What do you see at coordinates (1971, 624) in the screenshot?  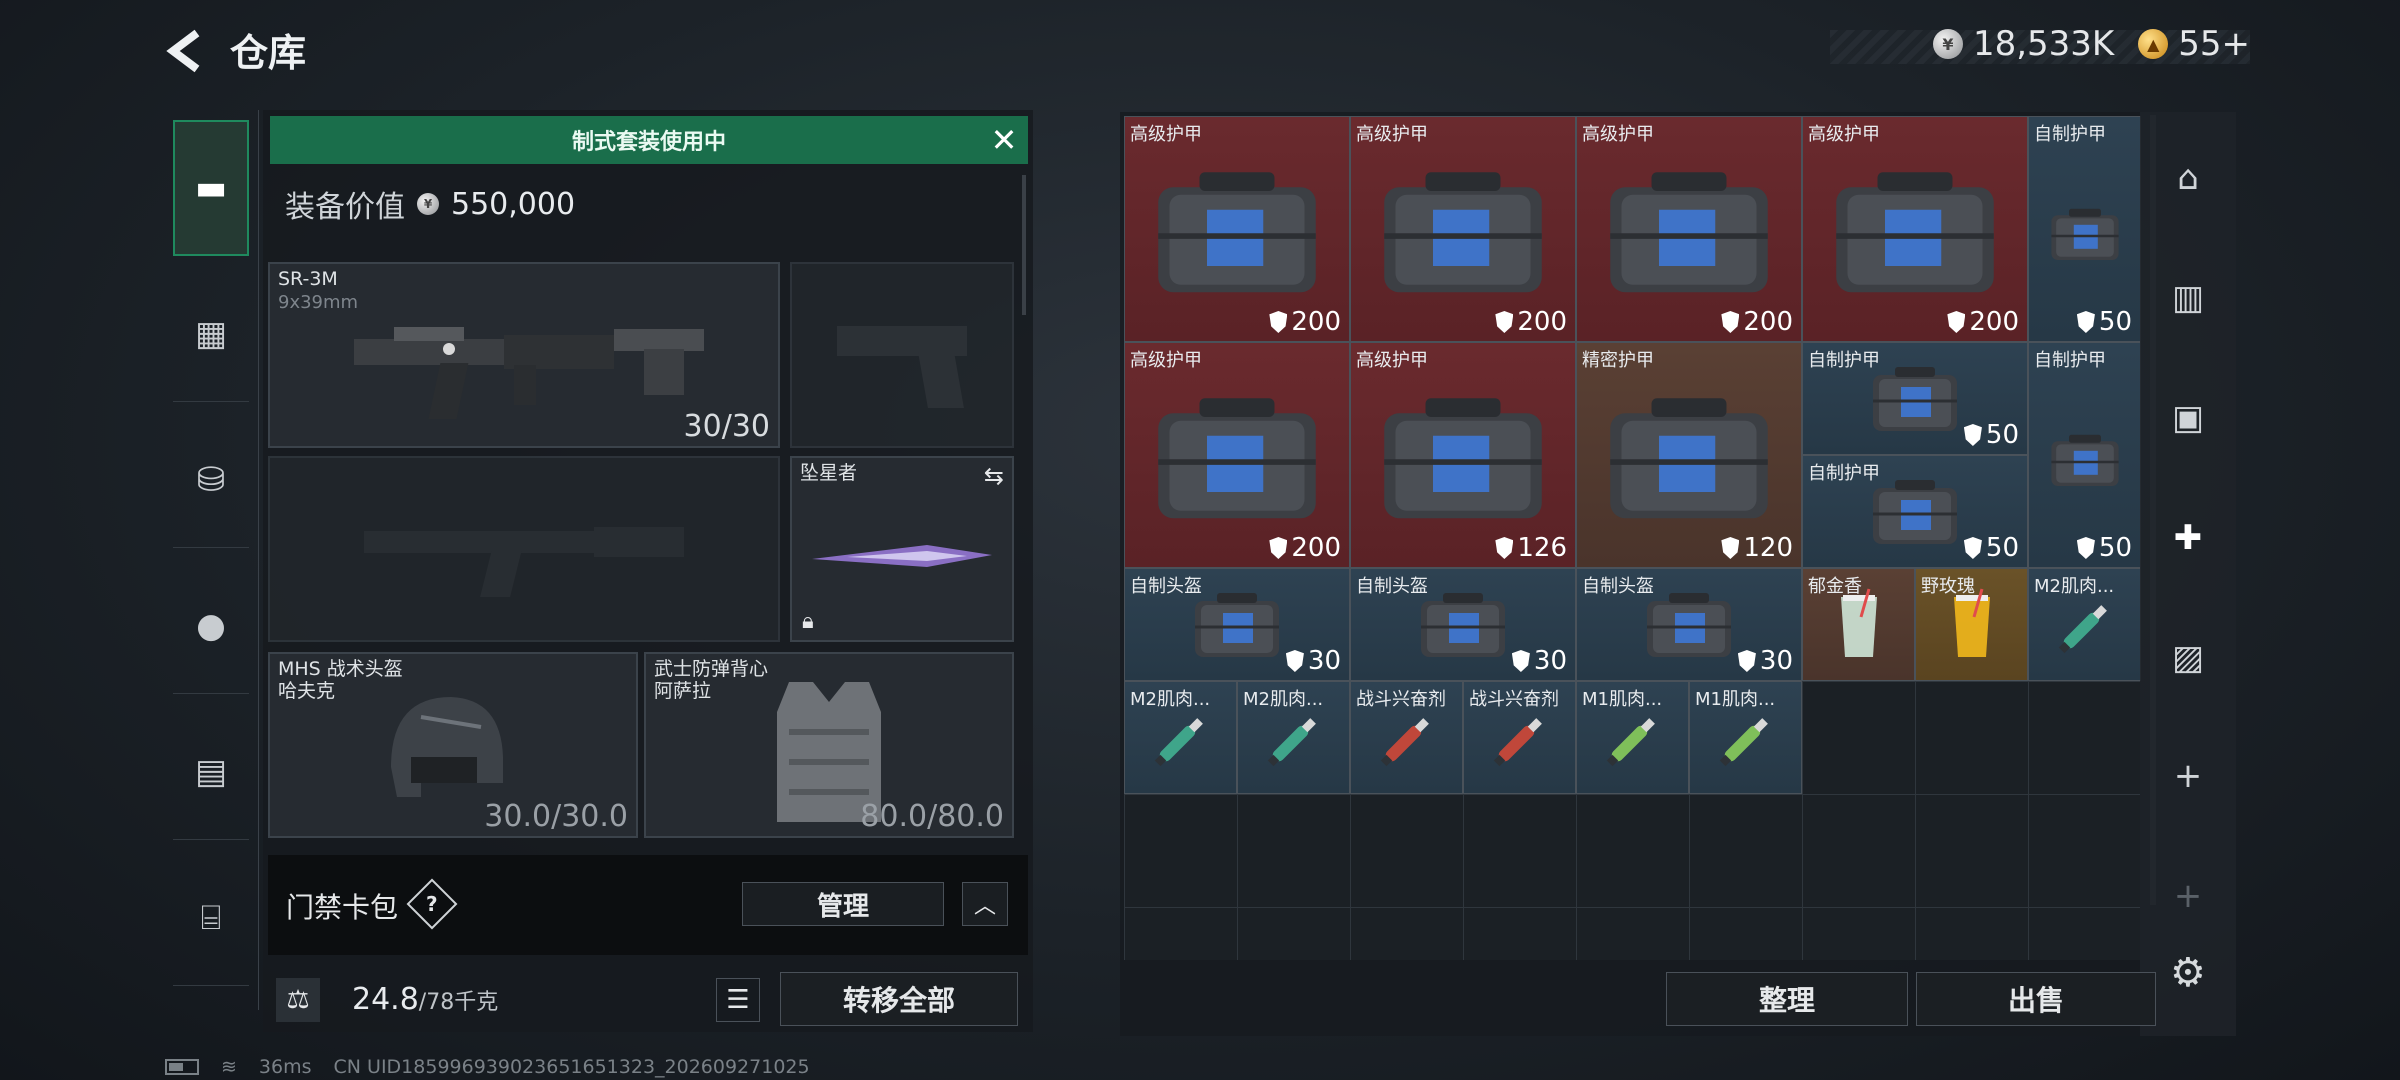 I see `stash-item: 野玫瑰` at bounding box center [1971, 624].